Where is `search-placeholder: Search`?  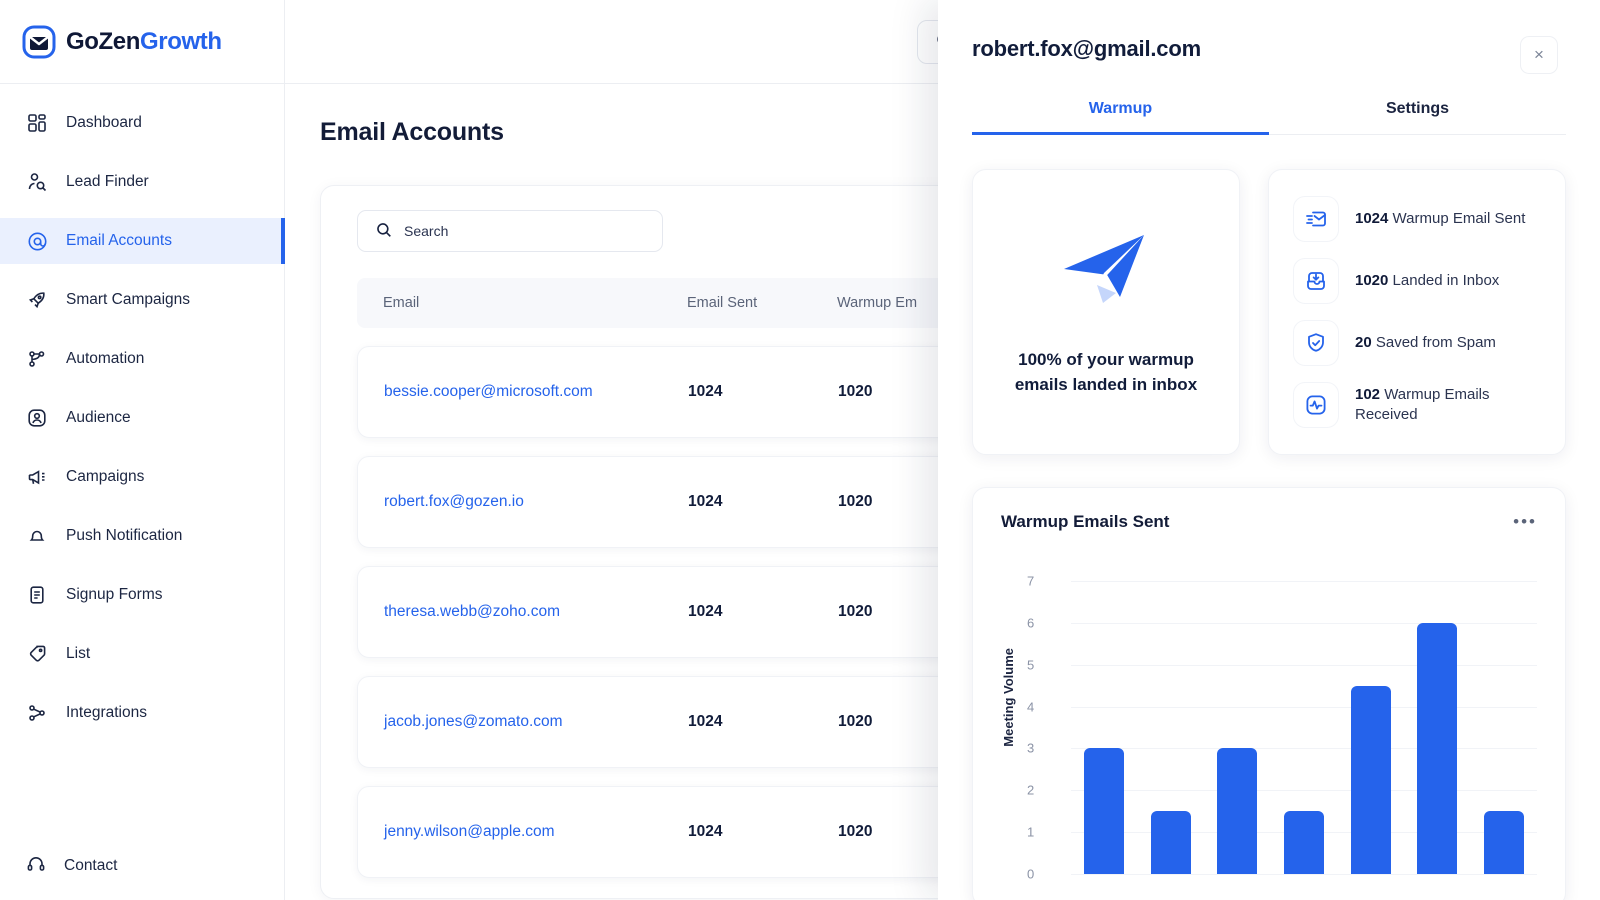
search-placeholder: Search is located at coordinates (426, 231).